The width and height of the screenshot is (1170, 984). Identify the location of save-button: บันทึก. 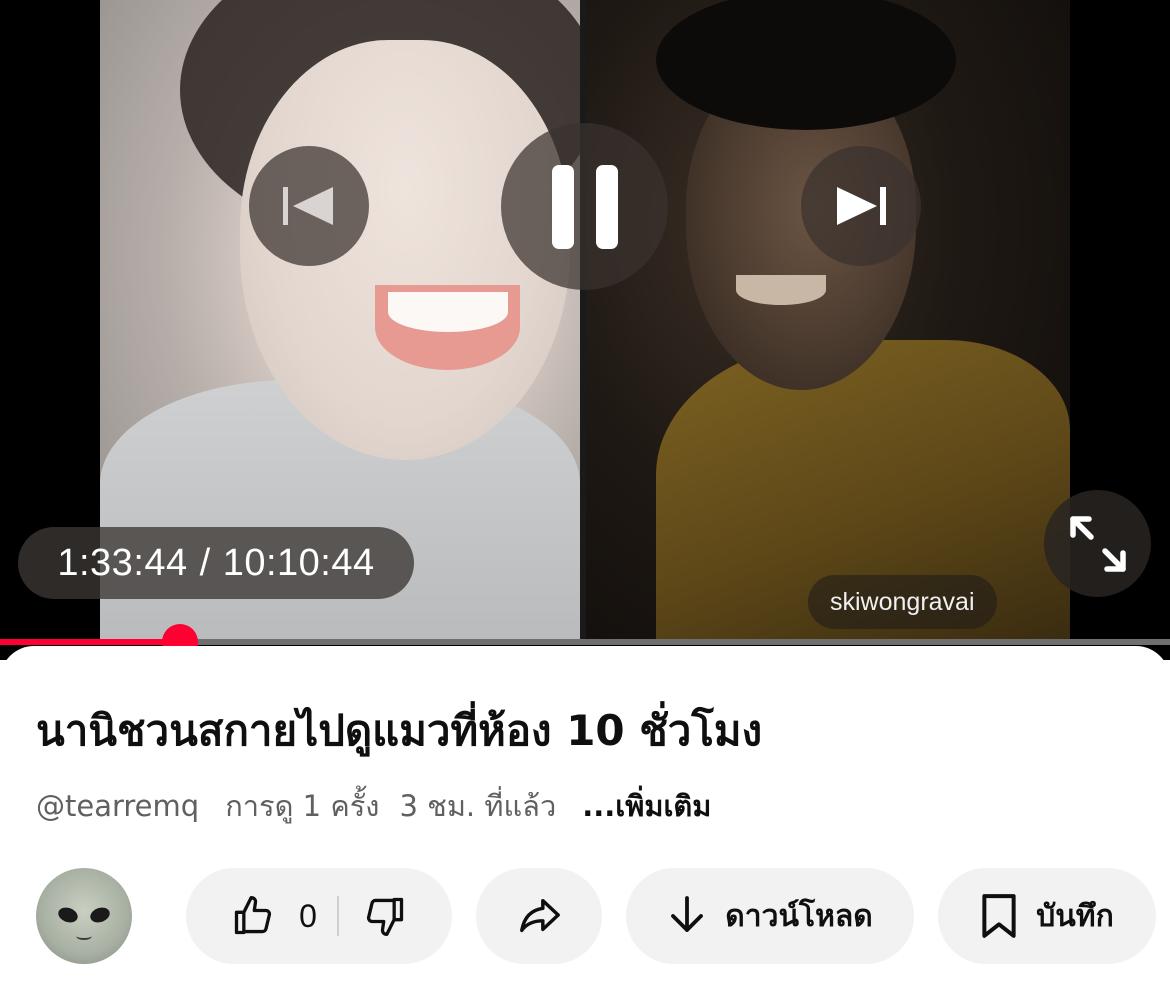
(1047, 916).